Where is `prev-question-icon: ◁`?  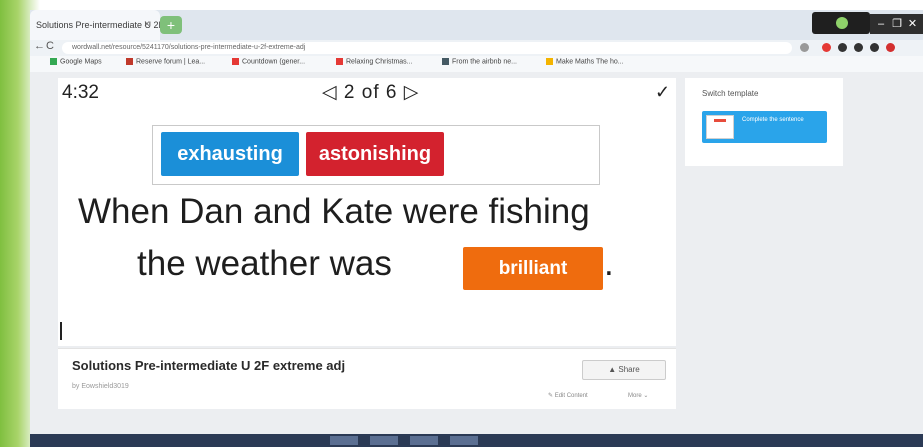 prev-question-icon: ◁ is located at coordinates (330, 92).